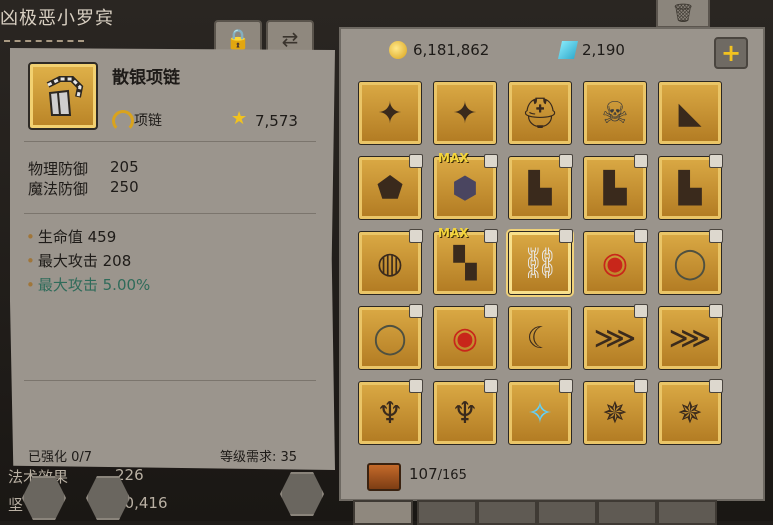  What do you see at coordinates (58, 169) in the screenshot?
I see `stat-label: 物理防御` at bounding box center [58, 169].